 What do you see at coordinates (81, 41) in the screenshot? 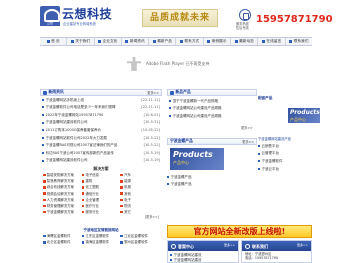
I see `nav-item-about: 关于我们` at bounding box center [81, 41].